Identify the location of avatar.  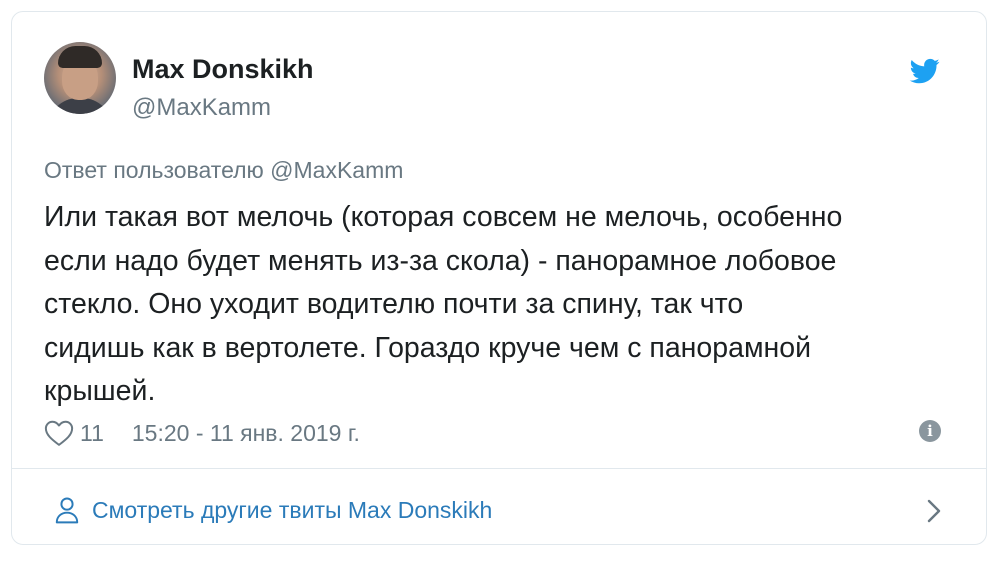
(80, 78).